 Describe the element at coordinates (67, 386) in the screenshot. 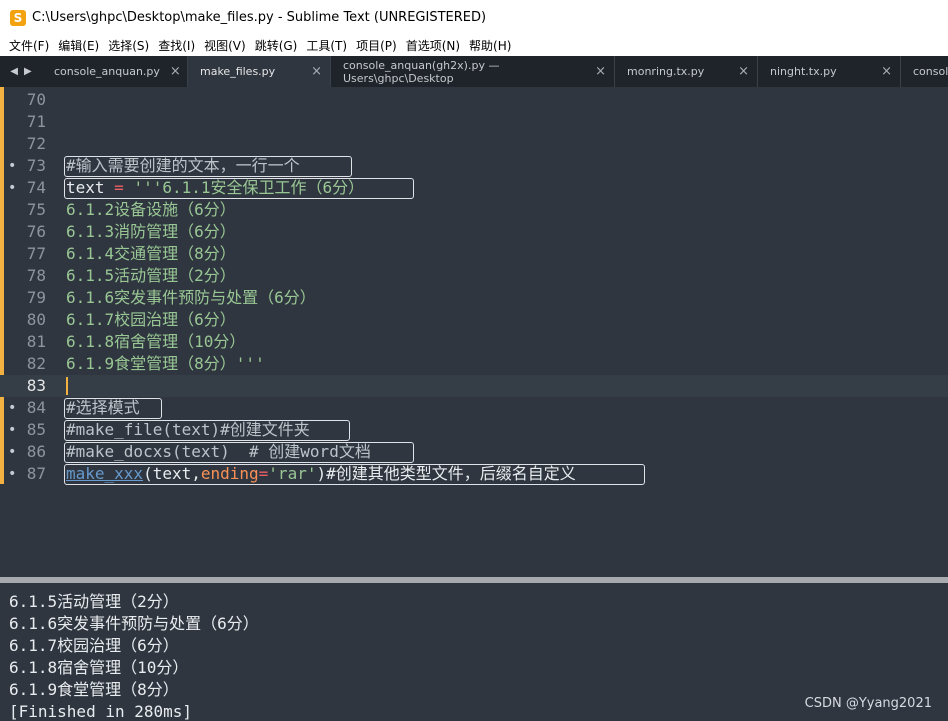

I see `text-cursor` at that location.